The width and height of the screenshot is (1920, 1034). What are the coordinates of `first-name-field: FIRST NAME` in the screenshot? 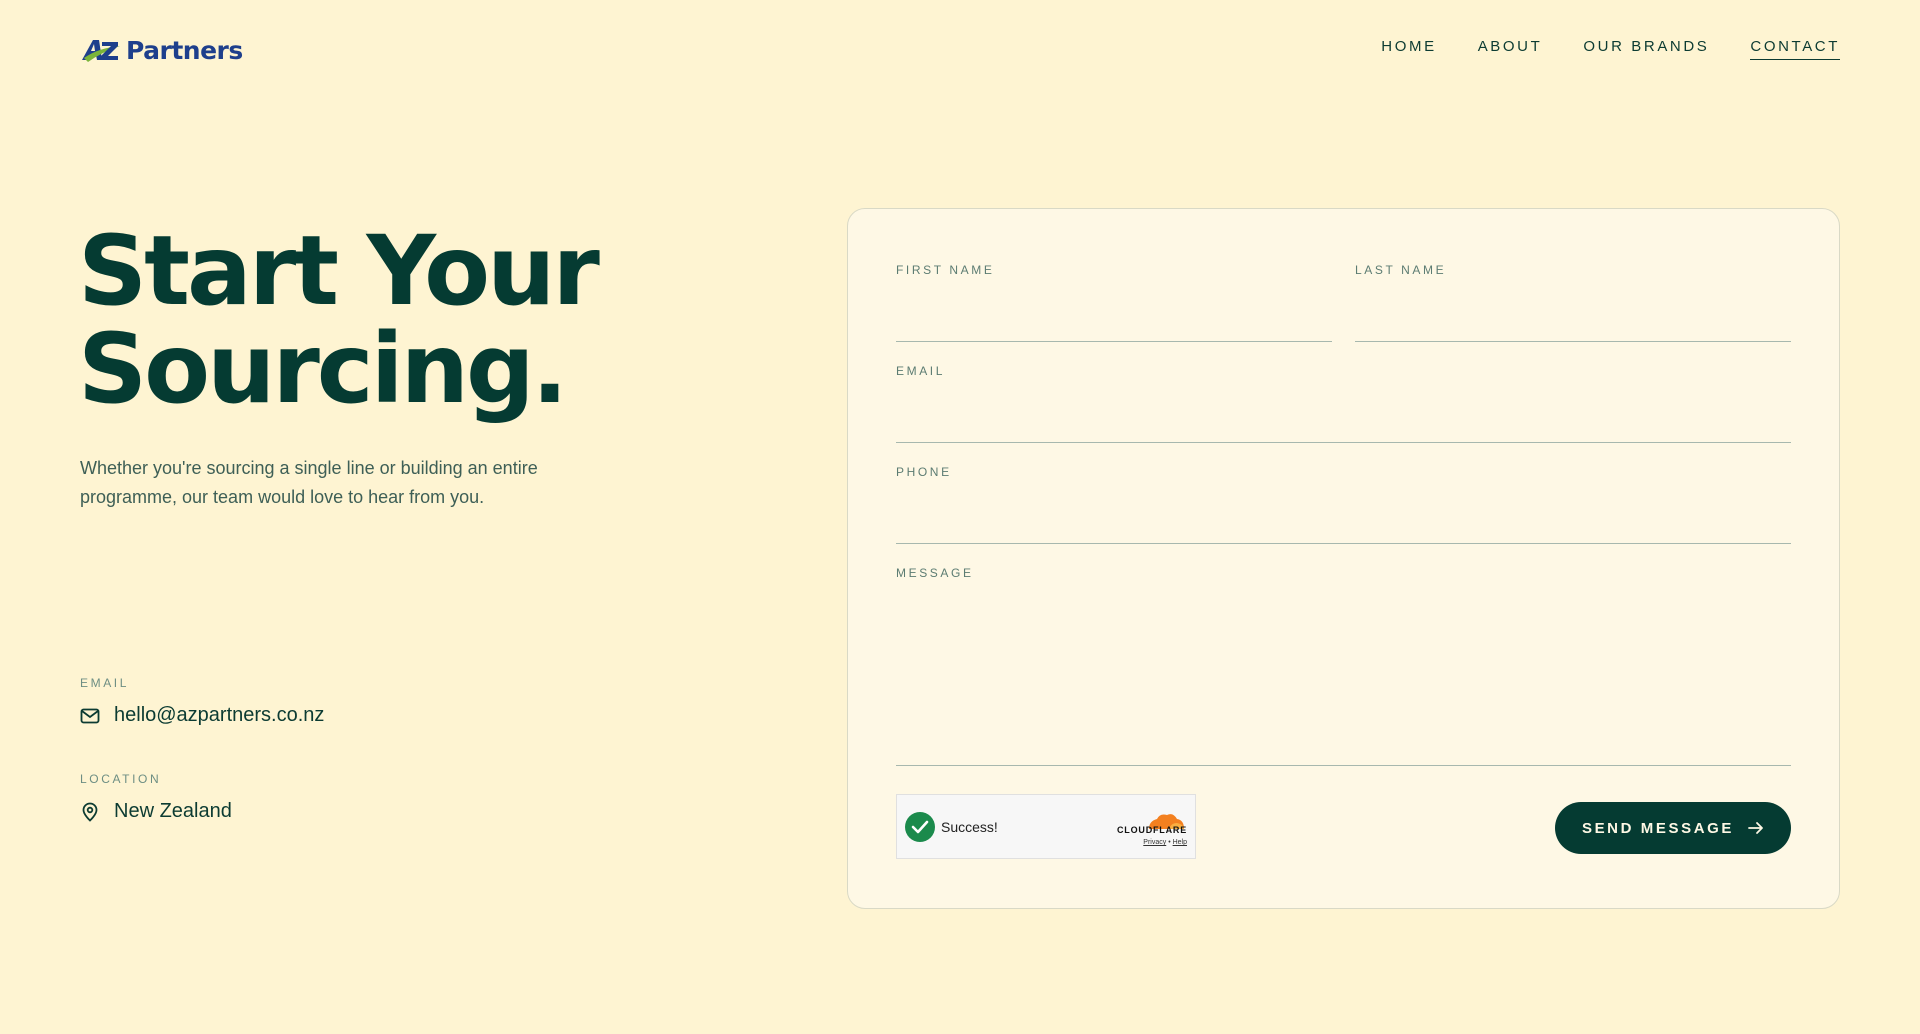 It's located at (1114, 302).